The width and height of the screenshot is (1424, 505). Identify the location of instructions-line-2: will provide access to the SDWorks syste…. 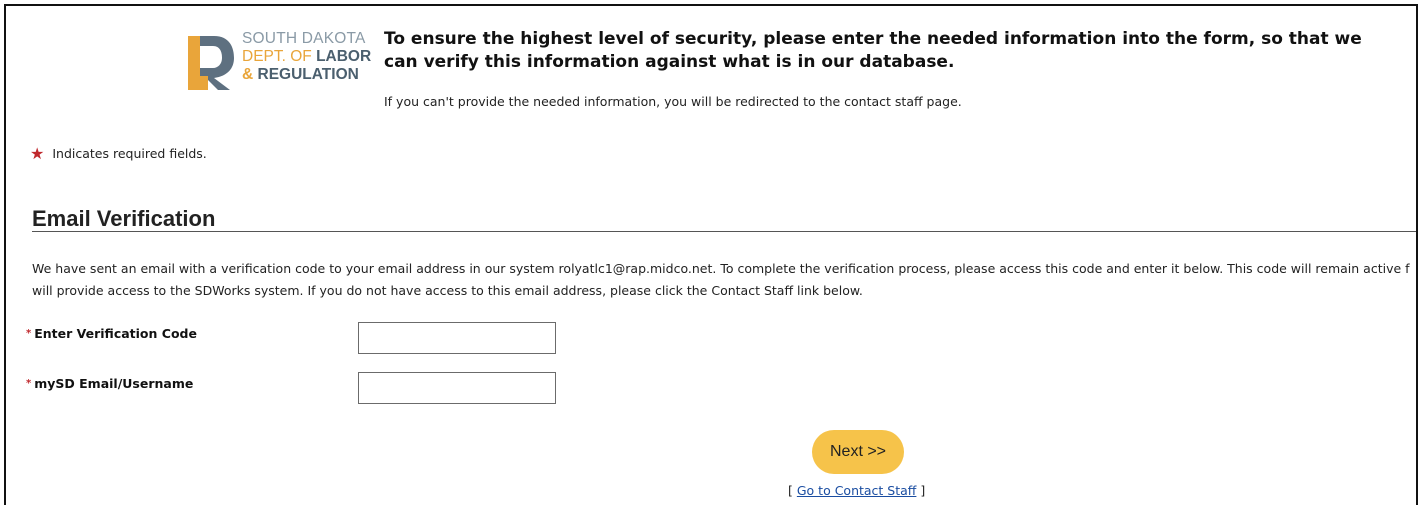
(447, 290).